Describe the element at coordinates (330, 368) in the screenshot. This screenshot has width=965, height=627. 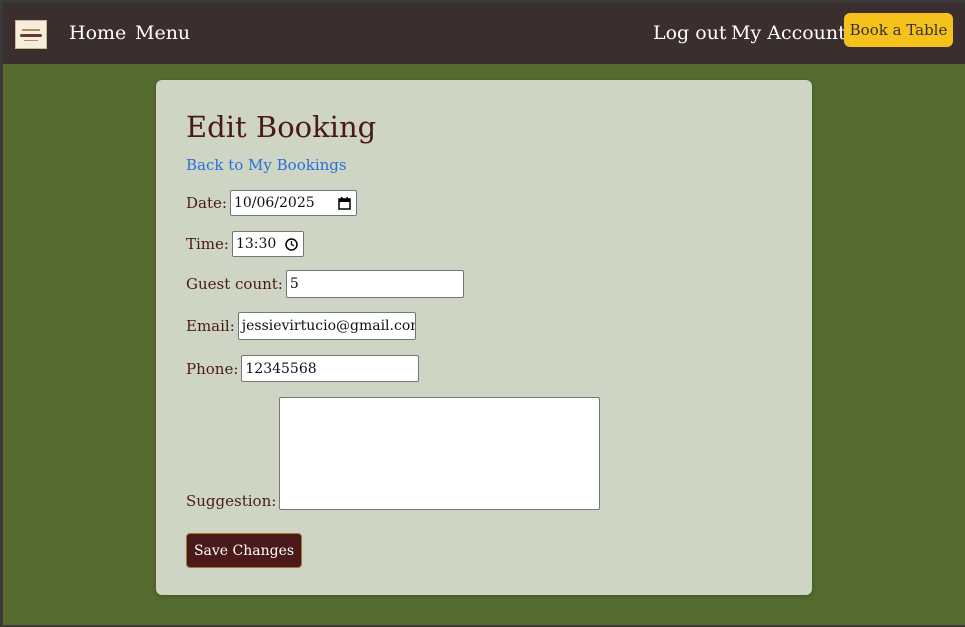
I see `phone-field: 12345568` at that location.